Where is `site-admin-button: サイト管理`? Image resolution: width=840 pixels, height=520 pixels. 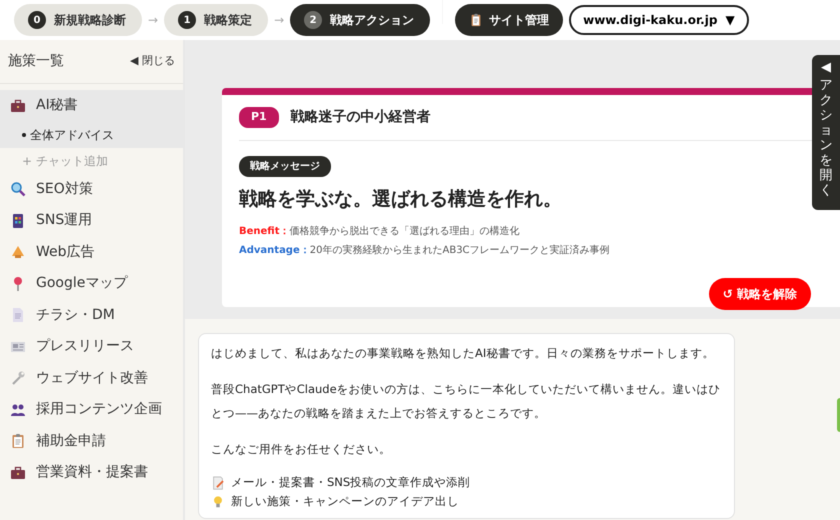
site-admin-button: サイト管理 is located at coordinates (509, 20).